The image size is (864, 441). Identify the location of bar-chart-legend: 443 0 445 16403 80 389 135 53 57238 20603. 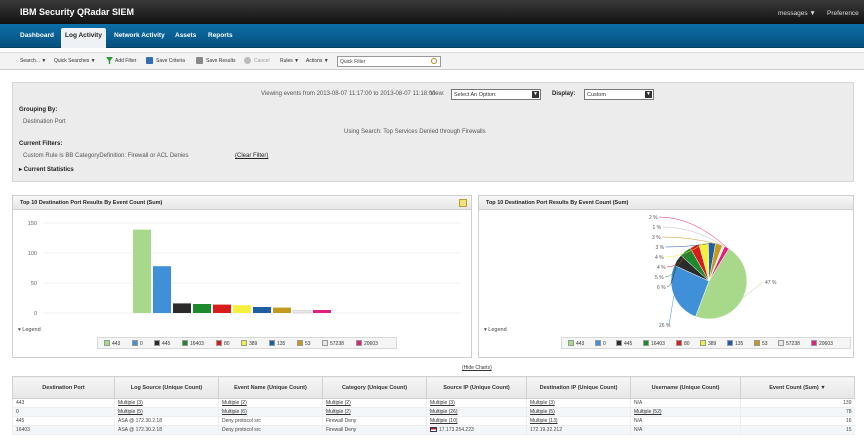
(247, 343).